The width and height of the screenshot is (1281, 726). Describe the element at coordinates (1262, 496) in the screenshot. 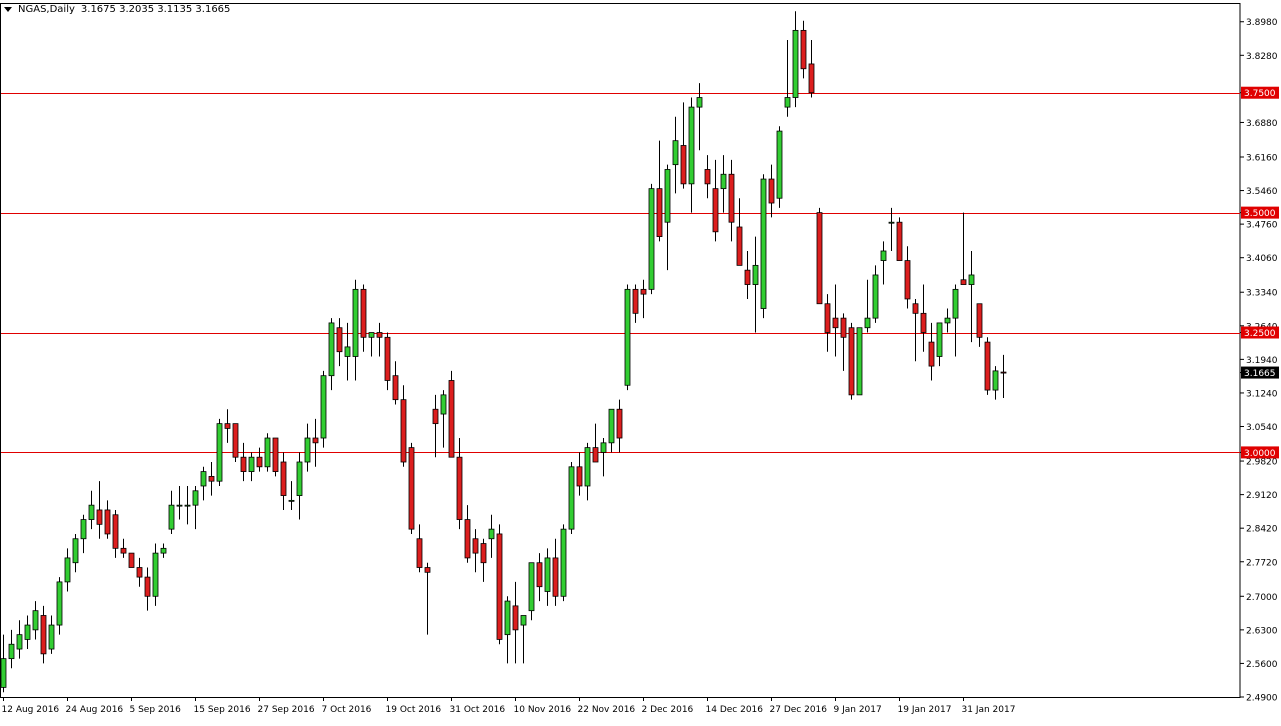

I see `price-axis-label: 2.9120` at that location.